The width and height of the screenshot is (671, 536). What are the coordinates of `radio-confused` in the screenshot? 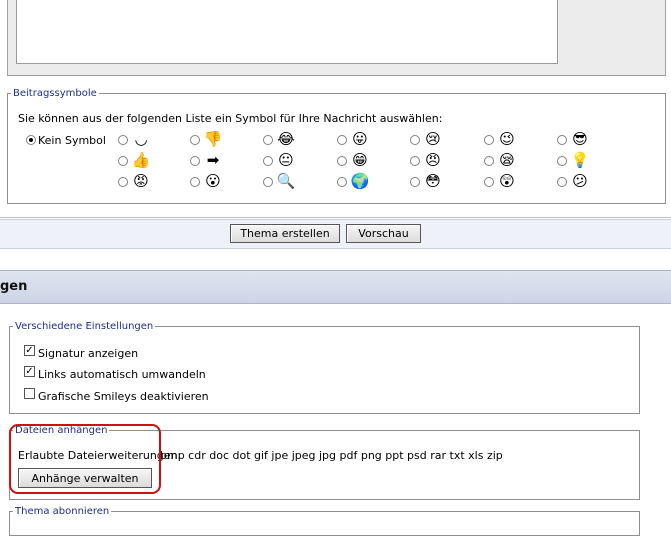 It's located at (562, 182).